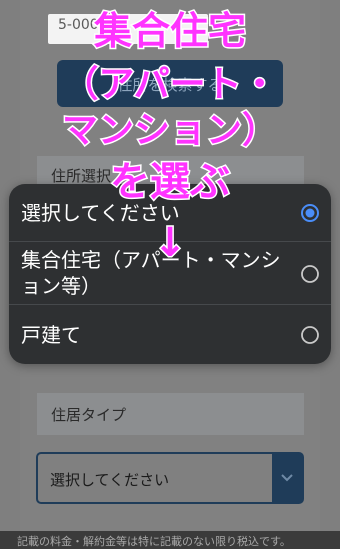  I want to click on residence-type-select: 選択してください, so click(170, 478).